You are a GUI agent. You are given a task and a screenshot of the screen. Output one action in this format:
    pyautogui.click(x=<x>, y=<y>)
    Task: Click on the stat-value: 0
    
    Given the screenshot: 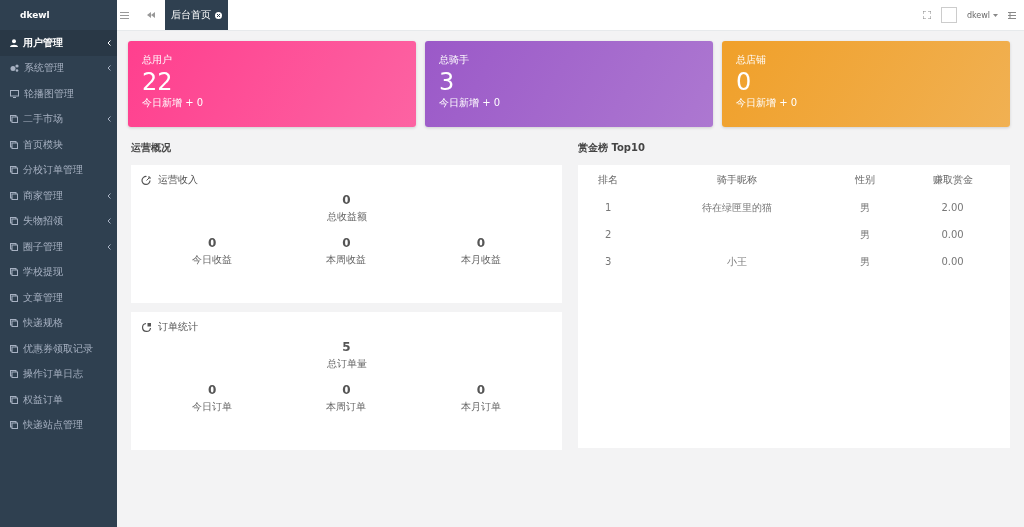 What is the action you would take?
    pyautogui.click(x=744, y=82)
    